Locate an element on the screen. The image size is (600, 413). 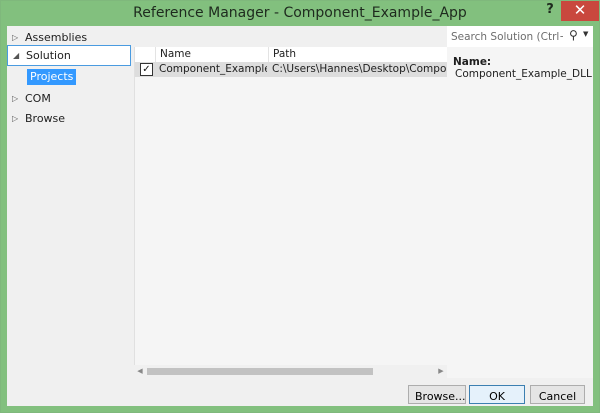
reference-checkbox: ✓ is located at coordinates (146, 69).